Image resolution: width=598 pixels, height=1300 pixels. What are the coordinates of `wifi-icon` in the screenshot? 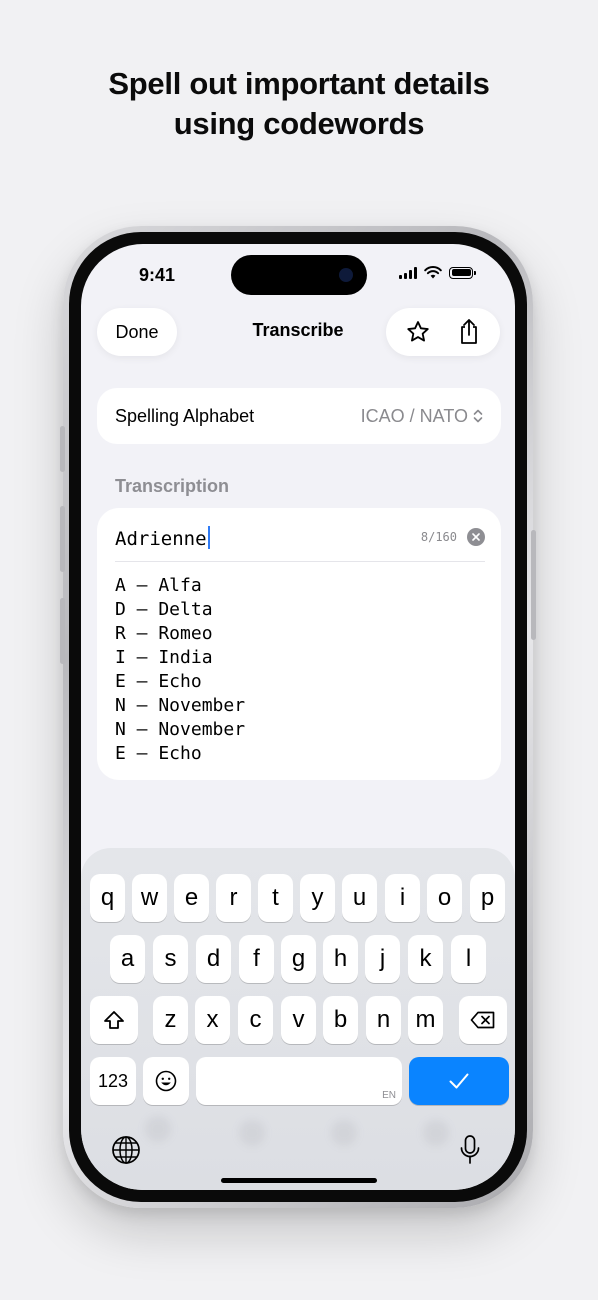 It's located at (433, 272).